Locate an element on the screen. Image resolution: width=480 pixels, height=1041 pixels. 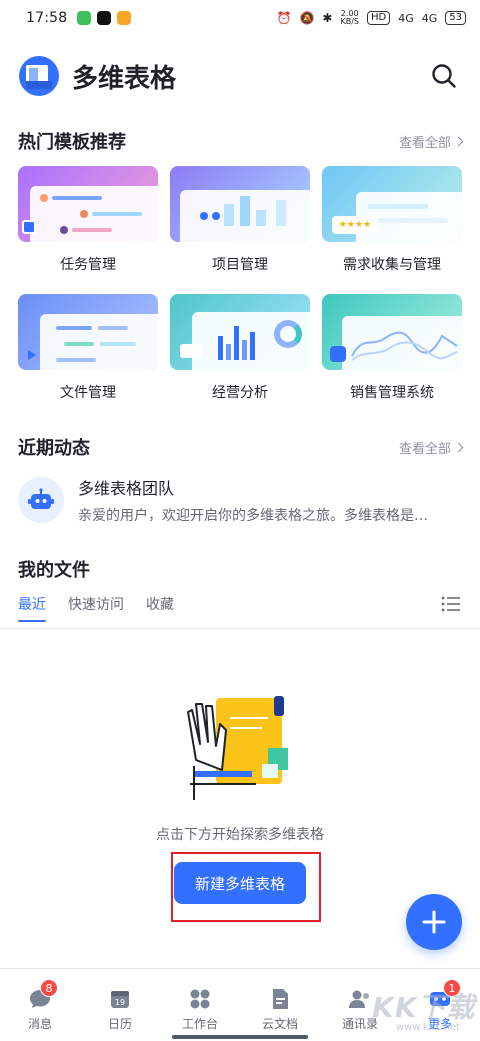
cloud-doc-icon is located at coordinates (280, 999).